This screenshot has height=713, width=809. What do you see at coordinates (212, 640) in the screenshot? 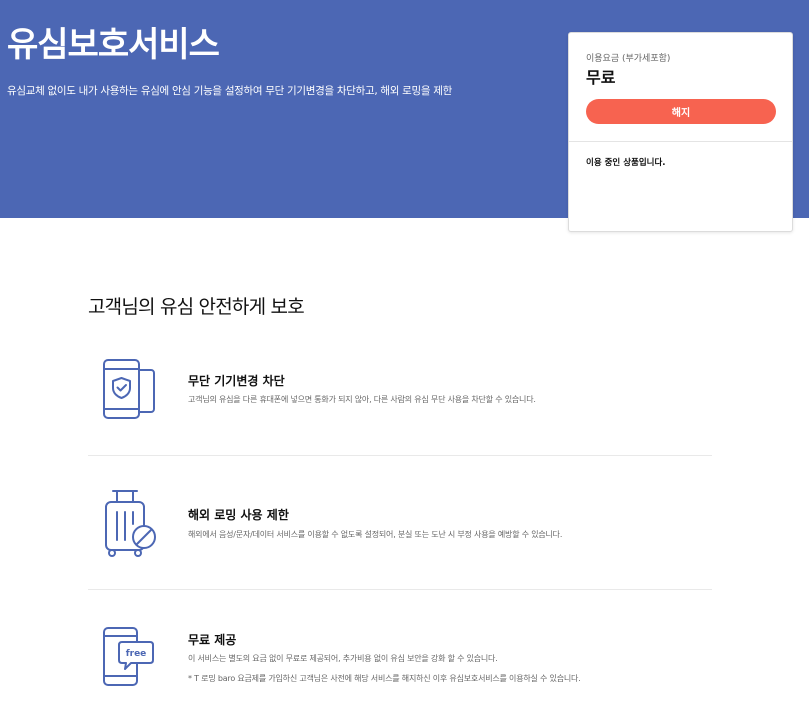
I see `feature-title: 무료 제공` at bounding box center [212, 640].